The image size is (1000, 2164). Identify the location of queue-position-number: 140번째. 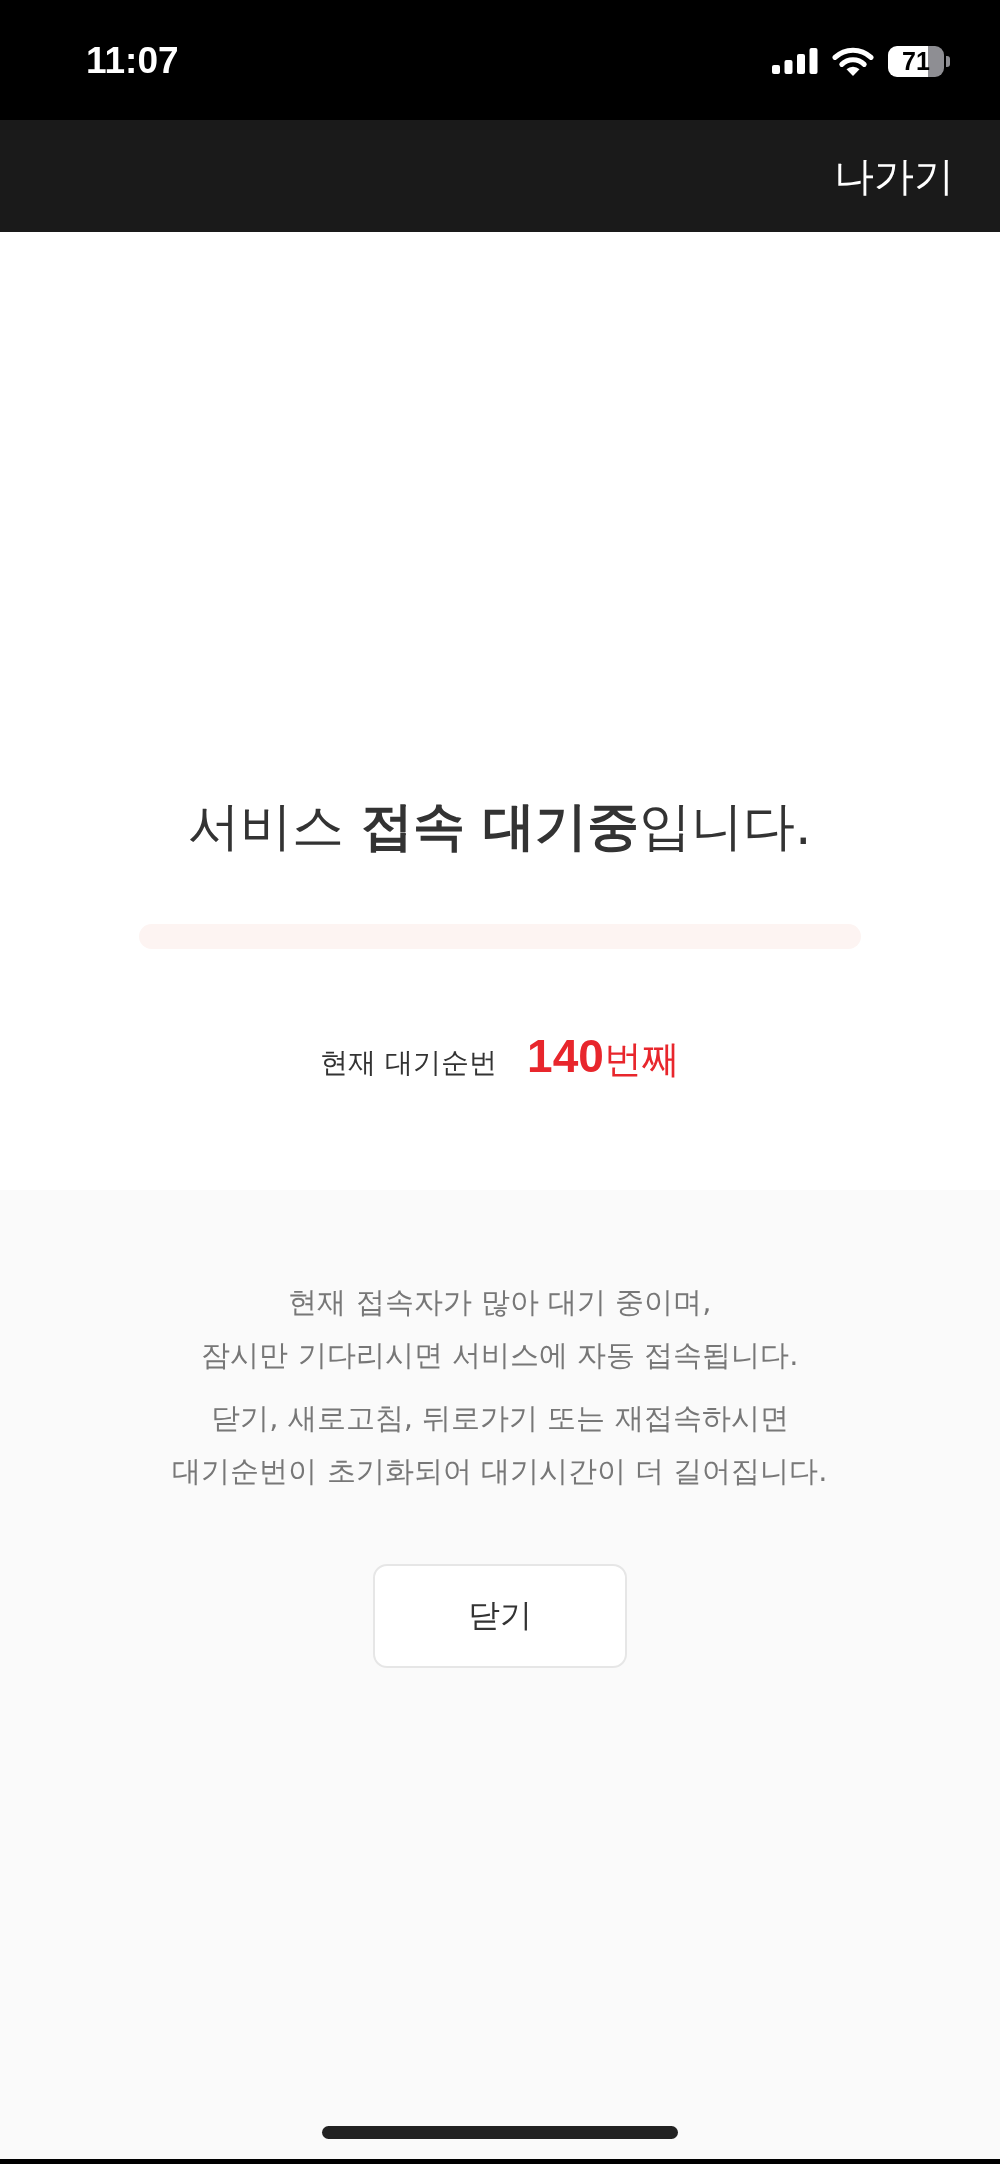
(603, 1056).